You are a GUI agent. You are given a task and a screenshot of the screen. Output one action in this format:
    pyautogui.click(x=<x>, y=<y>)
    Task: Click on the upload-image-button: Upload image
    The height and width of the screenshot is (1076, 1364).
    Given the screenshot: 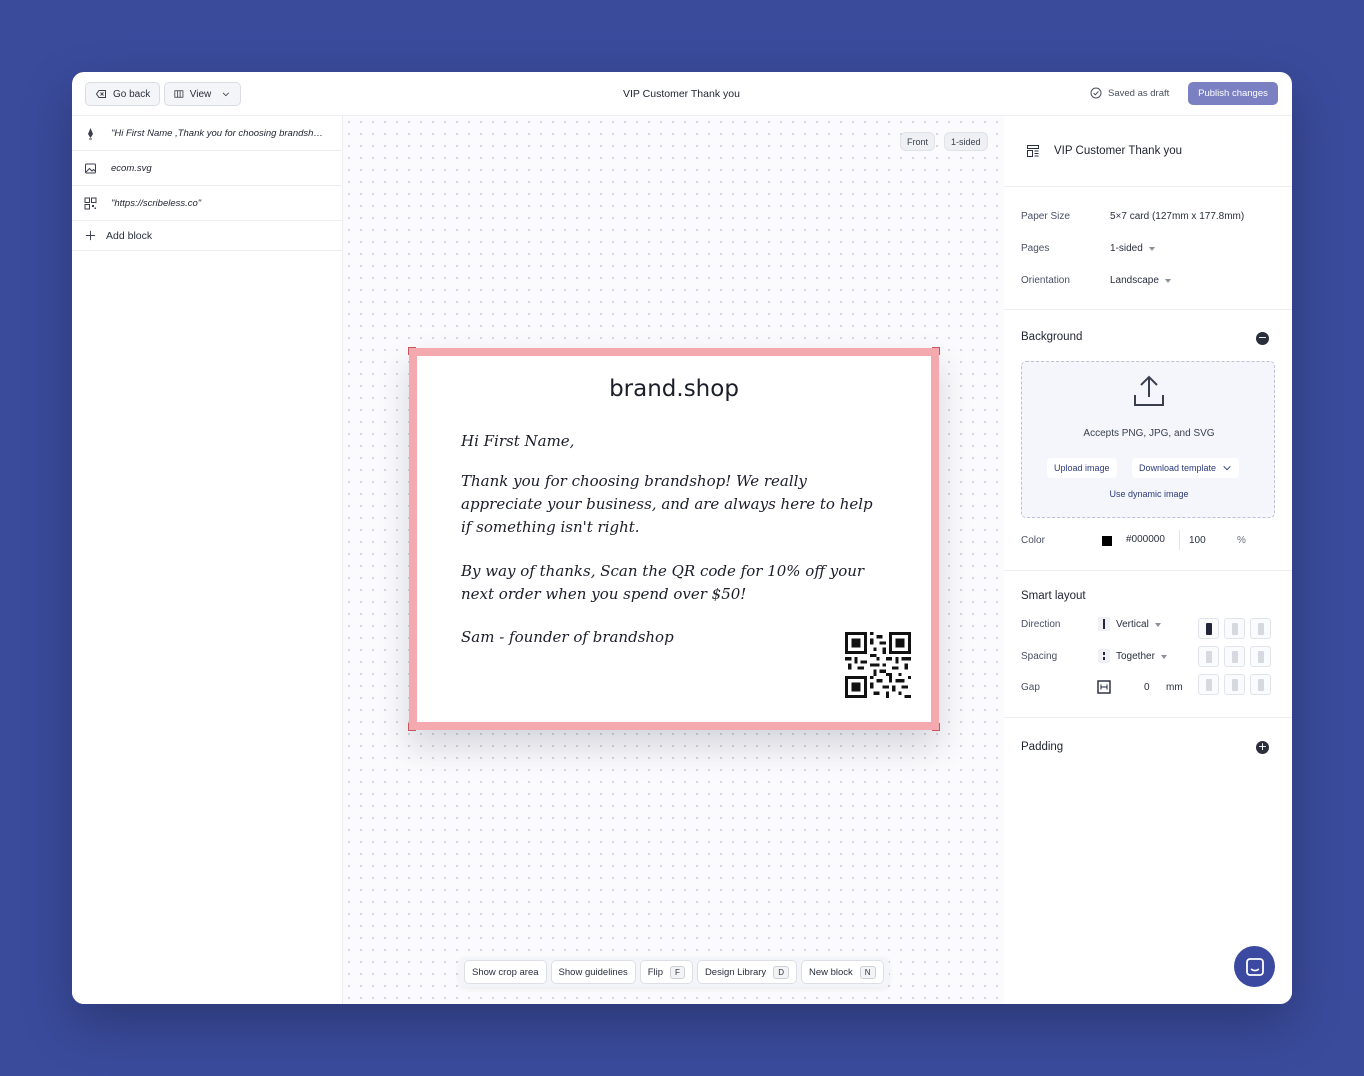 What is the action you would take?
    pyautogui.click(x=1082, y=468)
    